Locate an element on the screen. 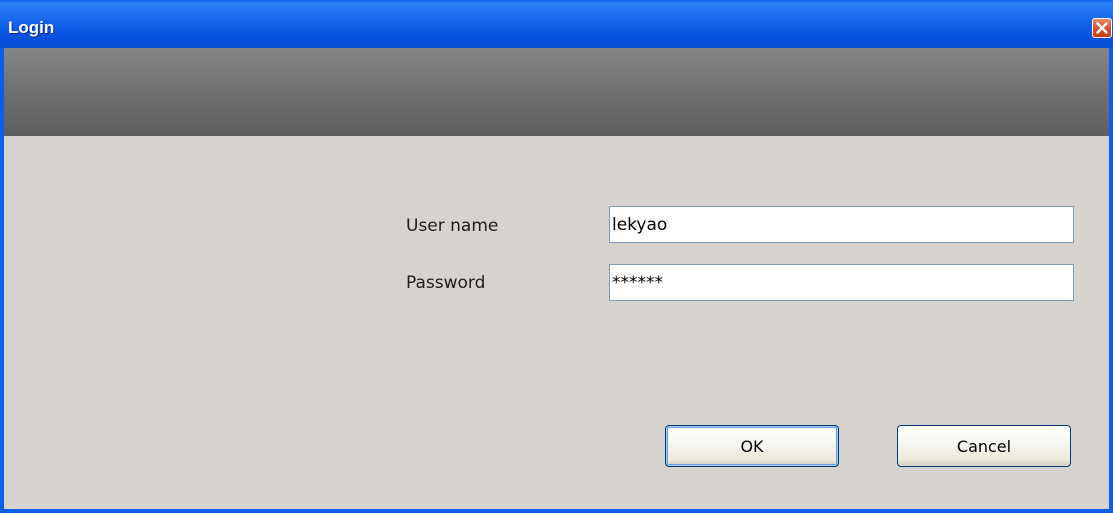 The image size is (1113, 513). cancel-button: Cancel is located at coordinates (984, 446).